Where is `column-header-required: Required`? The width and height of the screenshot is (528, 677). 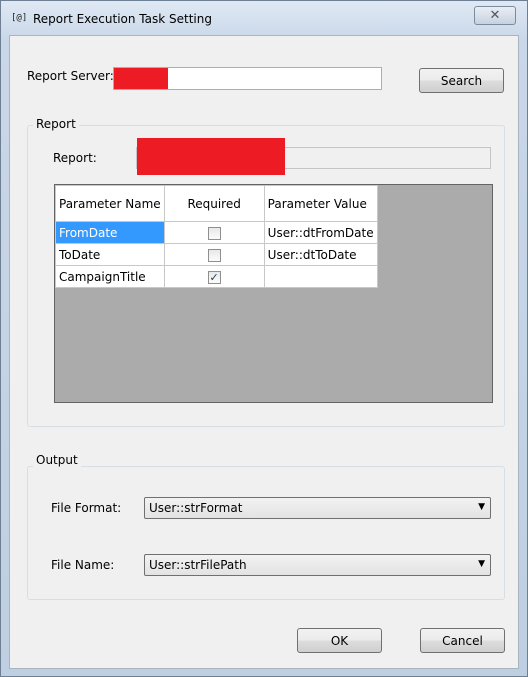 column-header-required: Required is located at coordinates (214, 203).